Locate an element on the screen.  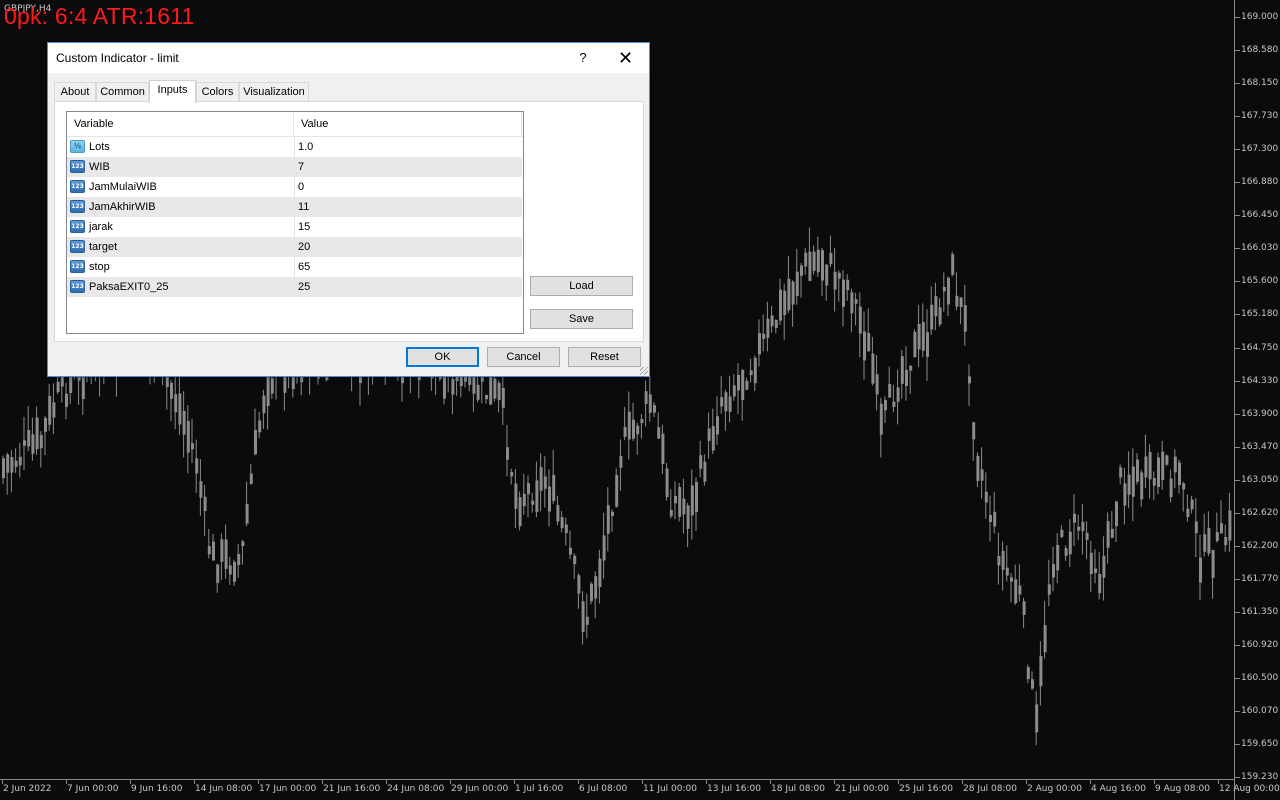
table-row: 123 WIB 7 is located at coordinates (294, 167).